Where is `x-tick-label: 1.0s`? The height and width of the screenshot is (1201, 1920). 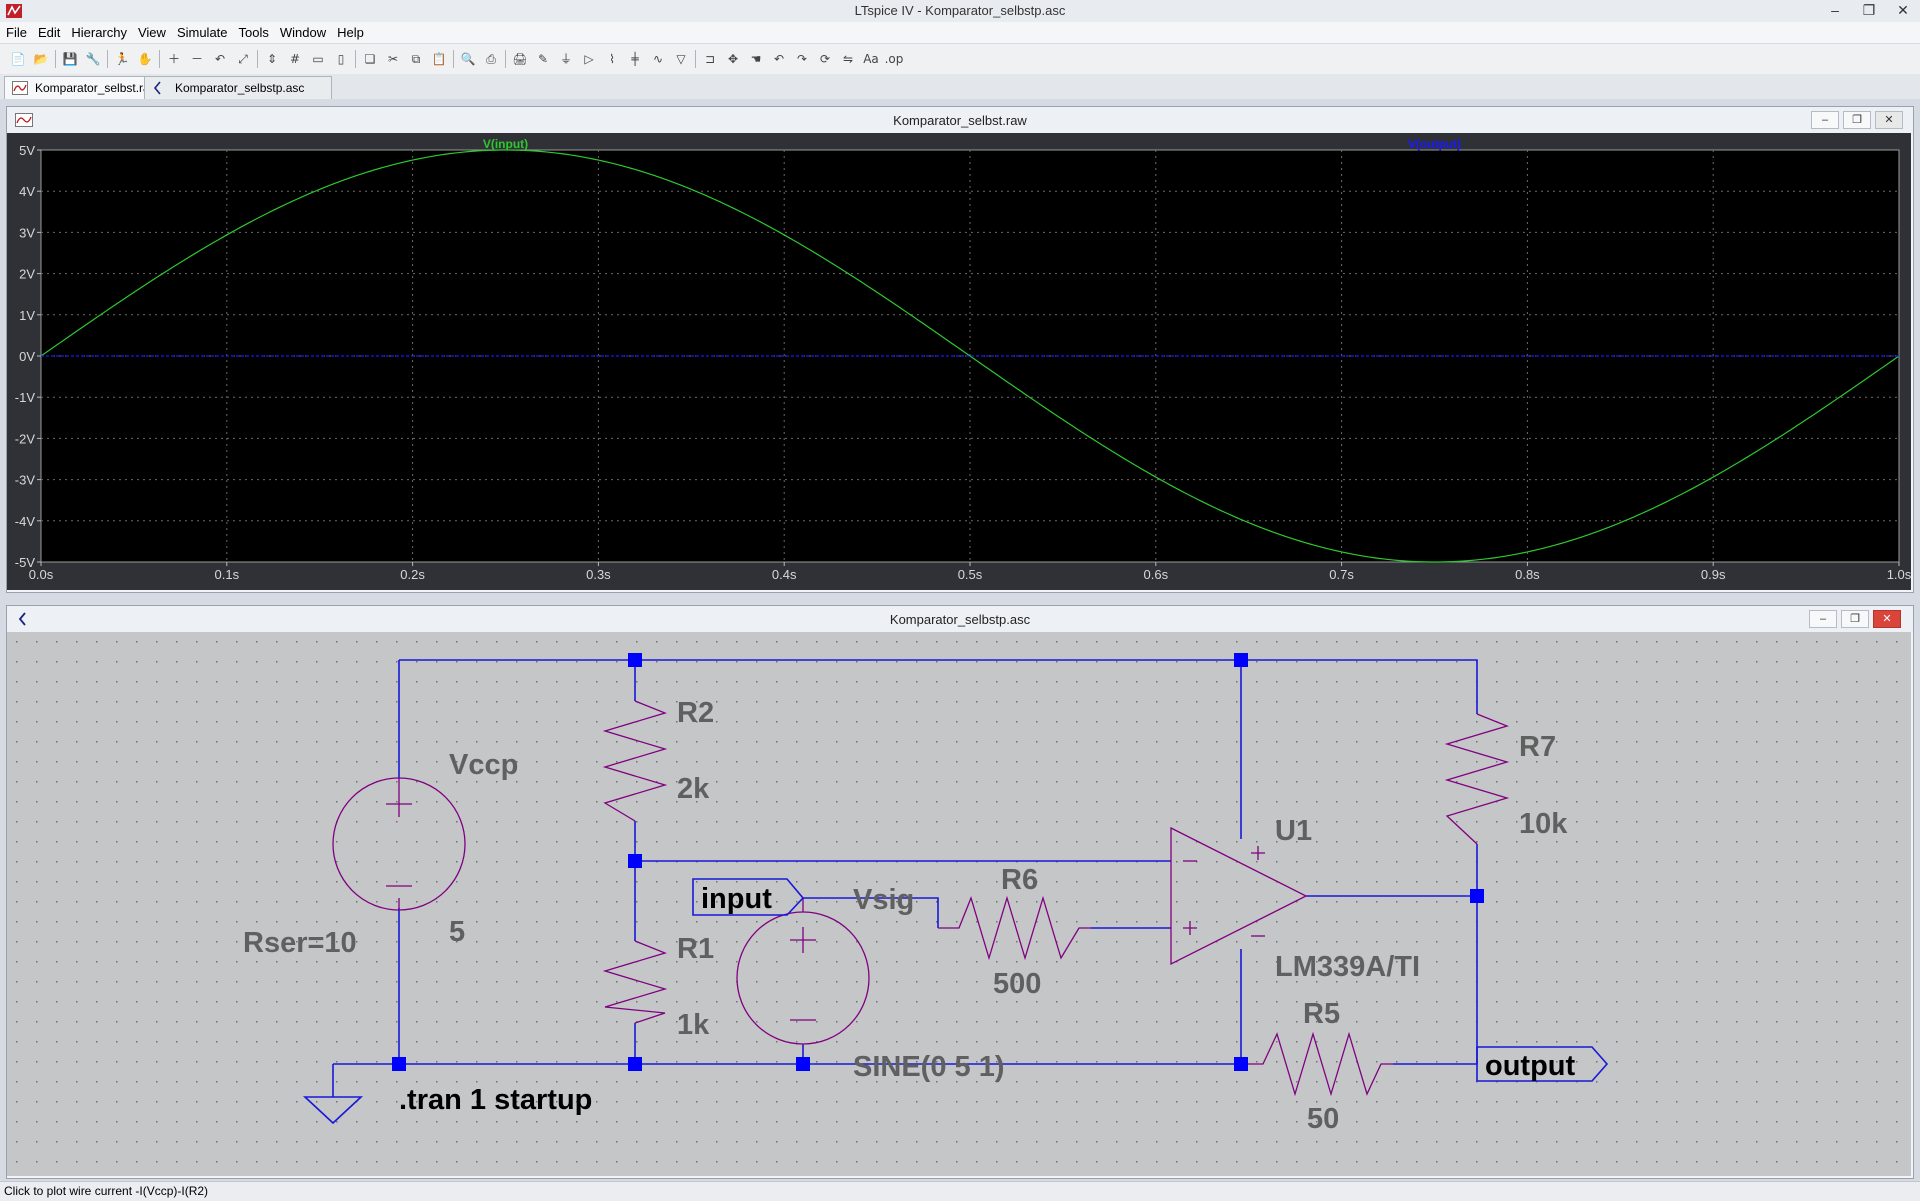
x-tick-label: 1.0s is located at coordinates (1899, 574).